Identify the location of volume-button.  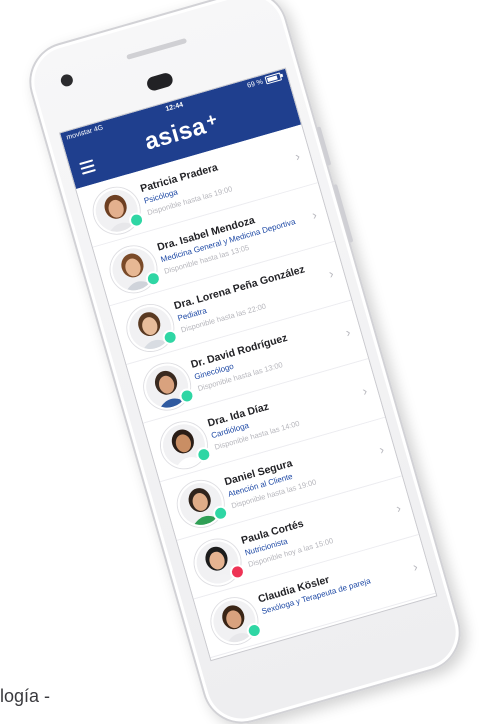
(324, 146).